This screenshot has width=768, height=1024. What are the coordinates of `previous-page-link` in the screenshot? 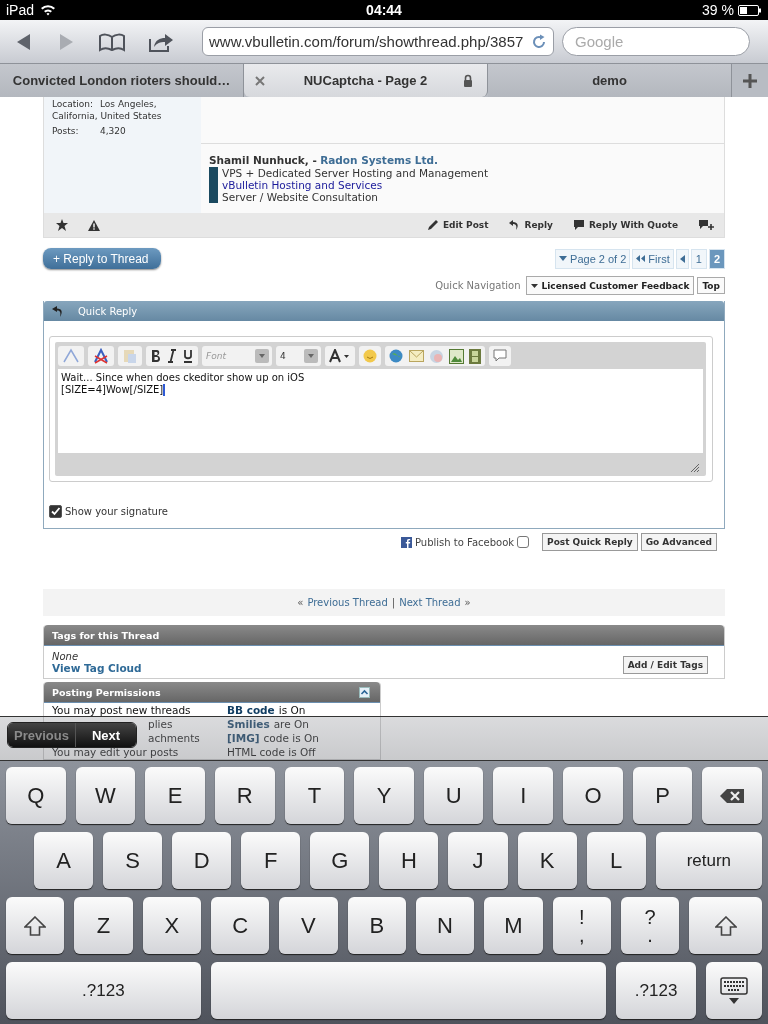 It's located at (682, 258).